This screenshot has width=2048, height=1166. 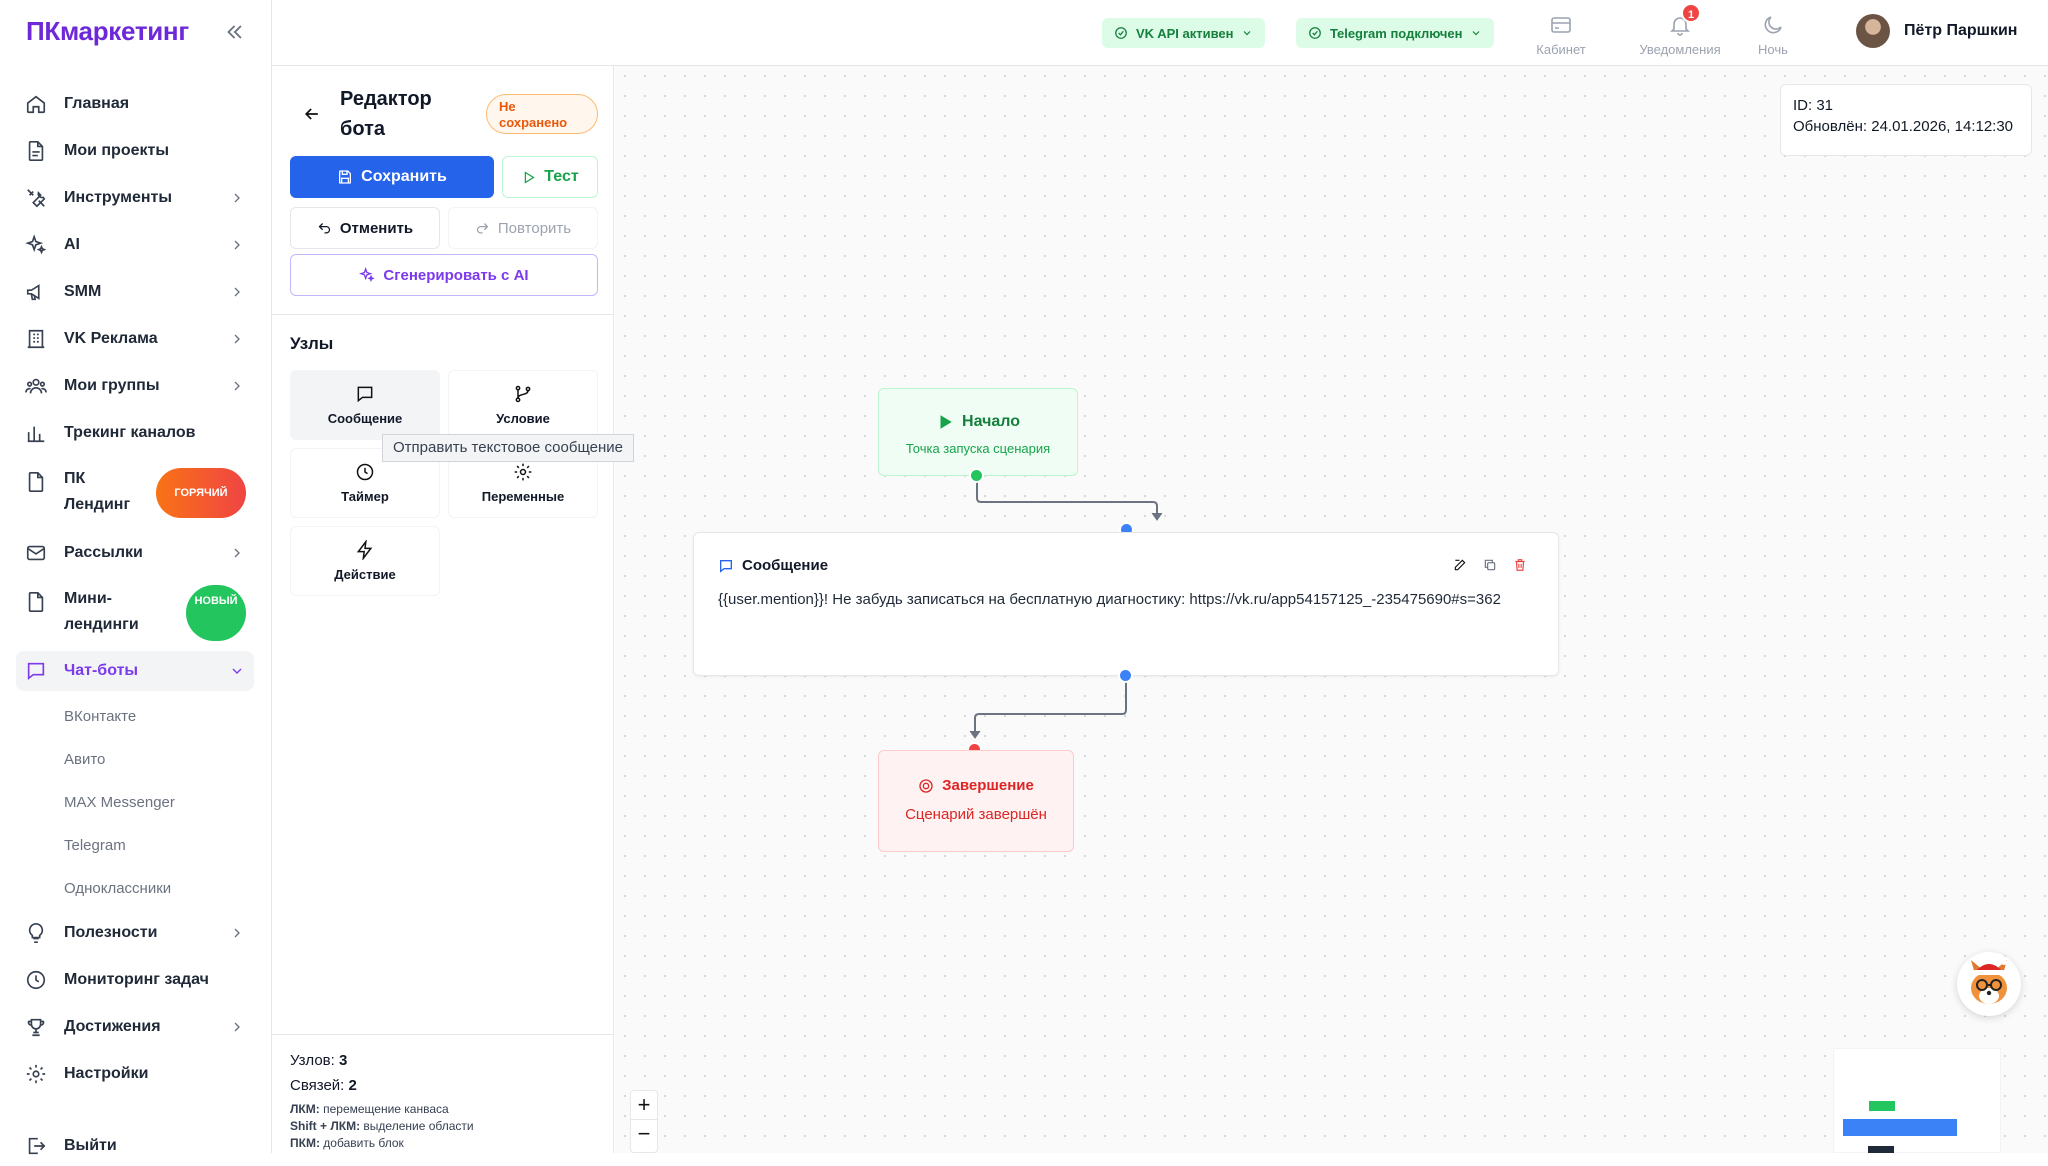 What do you see at coordinates (135, 386) in the screenshot?
I see `sidebar-item-groups: Мои группы` at bounding box center [135, 386].